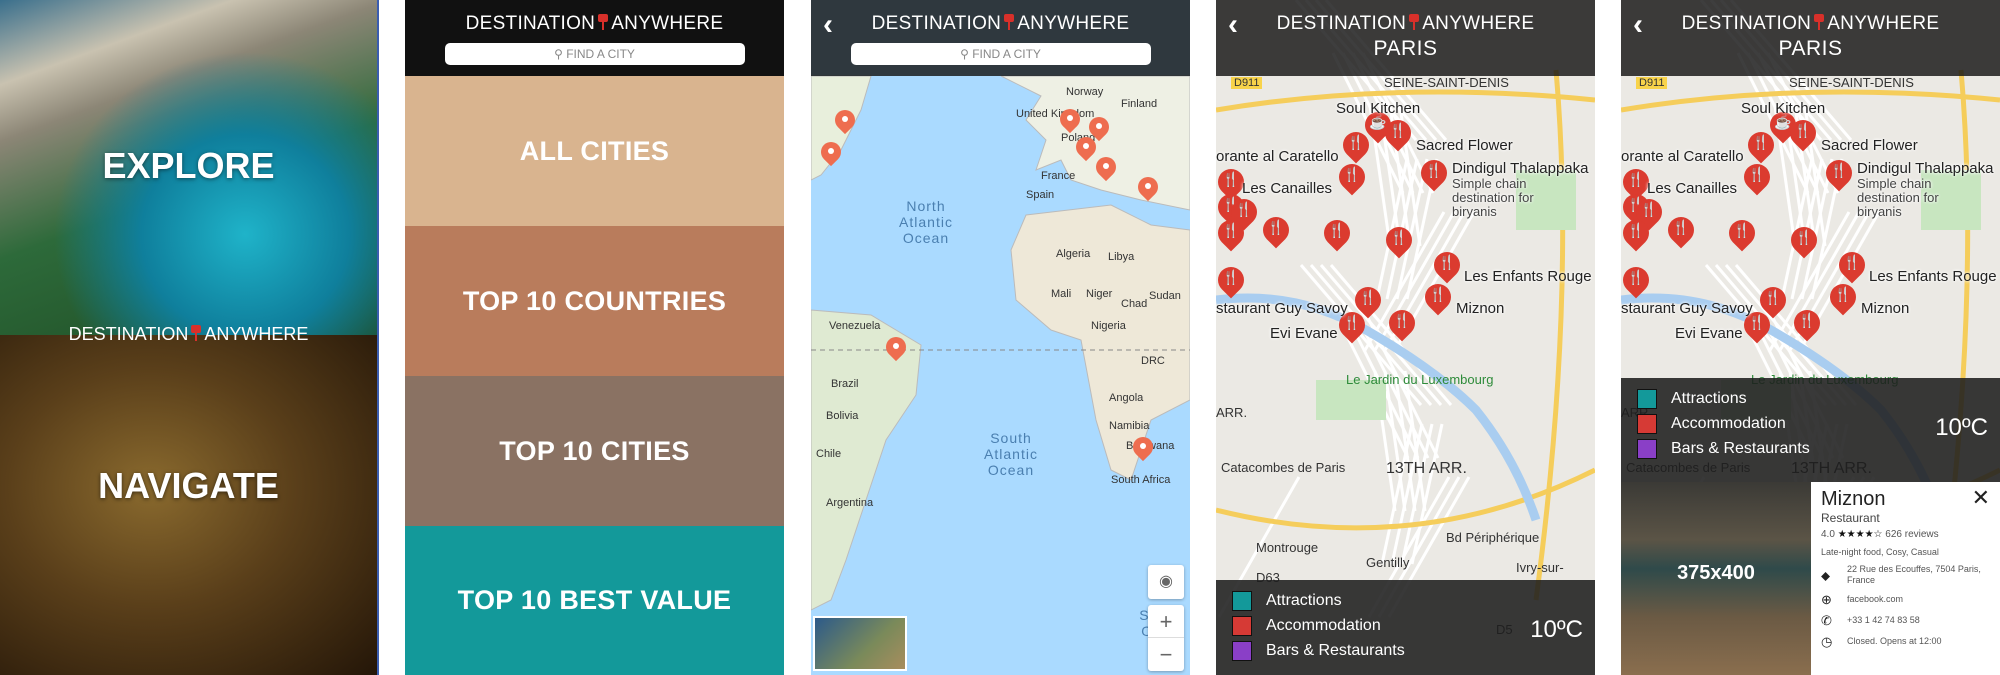 This screenshot has width=2000, height=675. What do you see at coordinates (1166, 654) in the screenshot?
I see `zoom-out-button: −` at bounding box center [1166, 654].